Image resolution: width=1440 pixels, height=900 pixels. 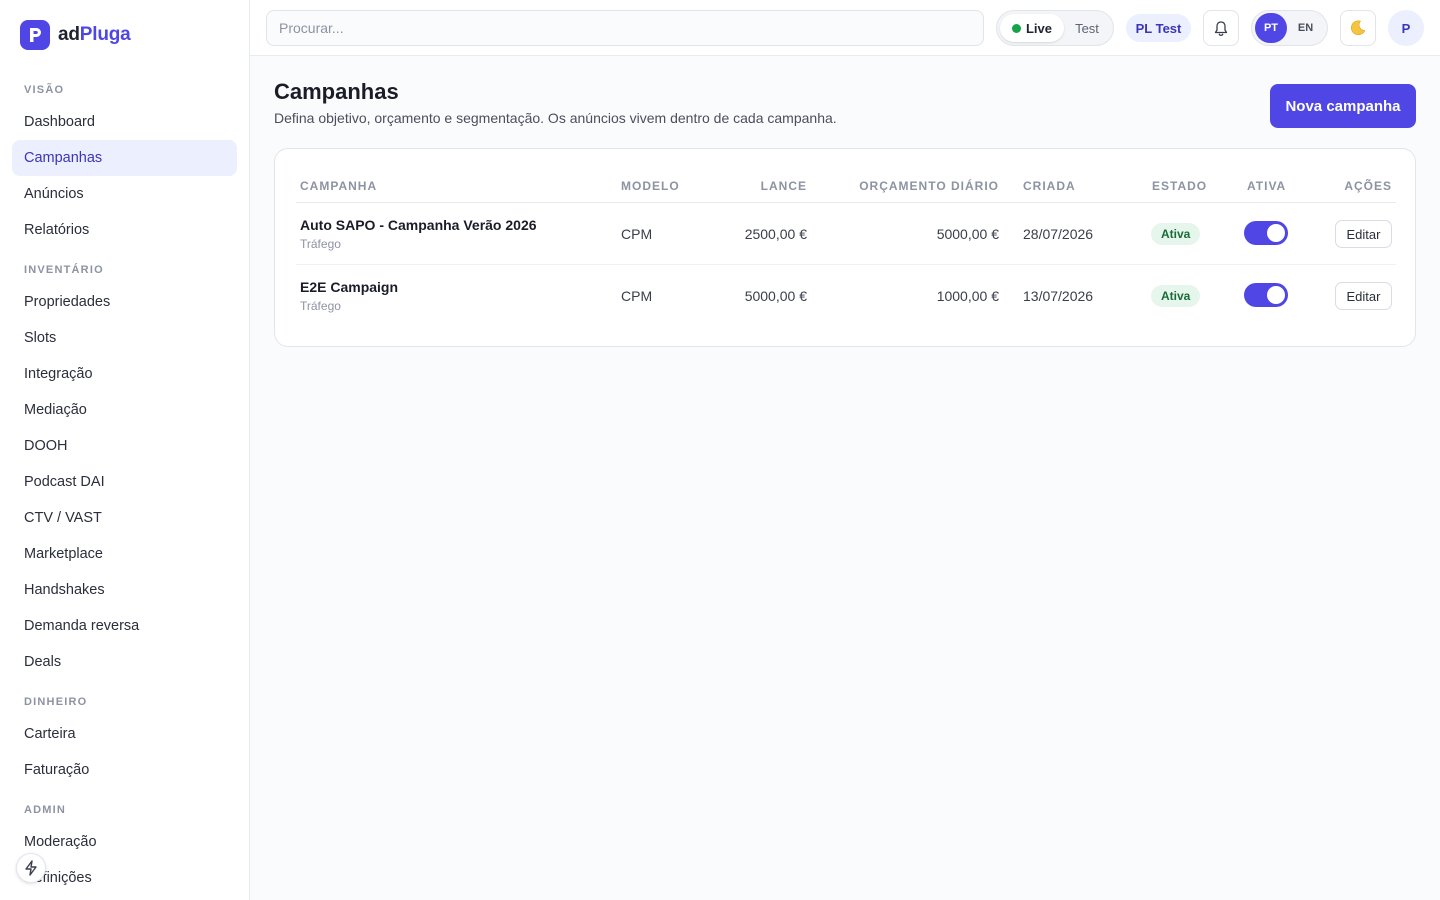 What do you see at coordinates (967, 296) in the screenshot?
I see `campaign-daily-budget: 1000,00 €` at bounding box center [967, 296].